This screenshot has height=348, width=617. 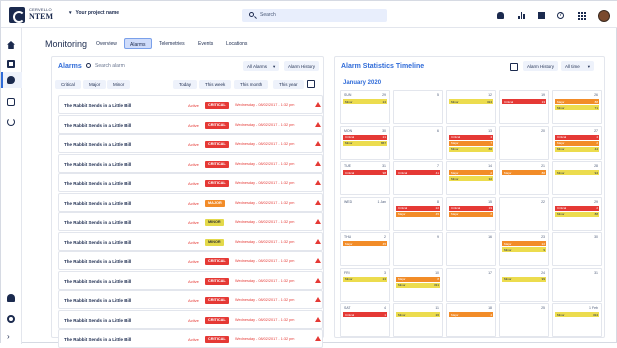 I want to click on chevron-right-icon: ›, so click(x=11, y=337).